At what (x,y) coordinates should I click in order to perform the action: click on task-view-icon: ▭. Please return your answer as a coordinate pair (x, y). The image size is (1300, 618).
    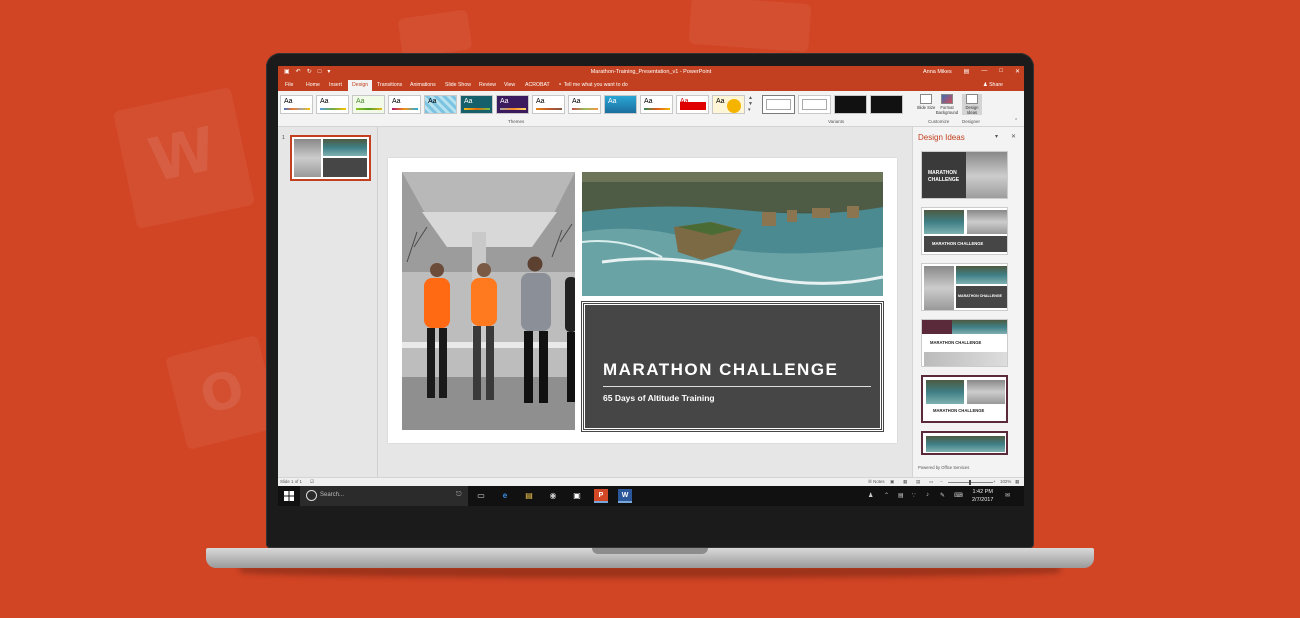
    Looking at the image, I should click on (481, 496).